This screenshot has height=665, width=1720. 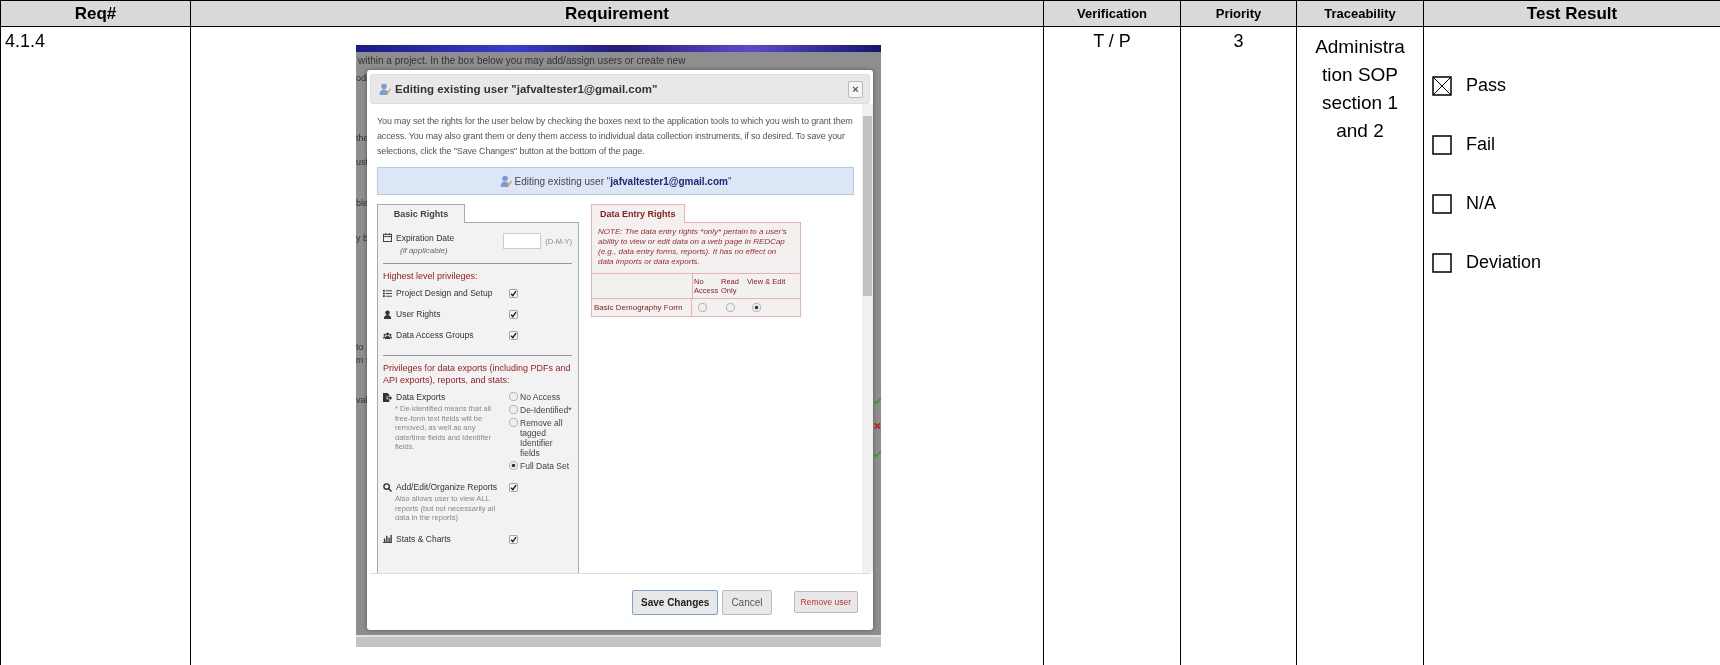 I want to click on column-header: Verification, so click(x=1112, y=13).